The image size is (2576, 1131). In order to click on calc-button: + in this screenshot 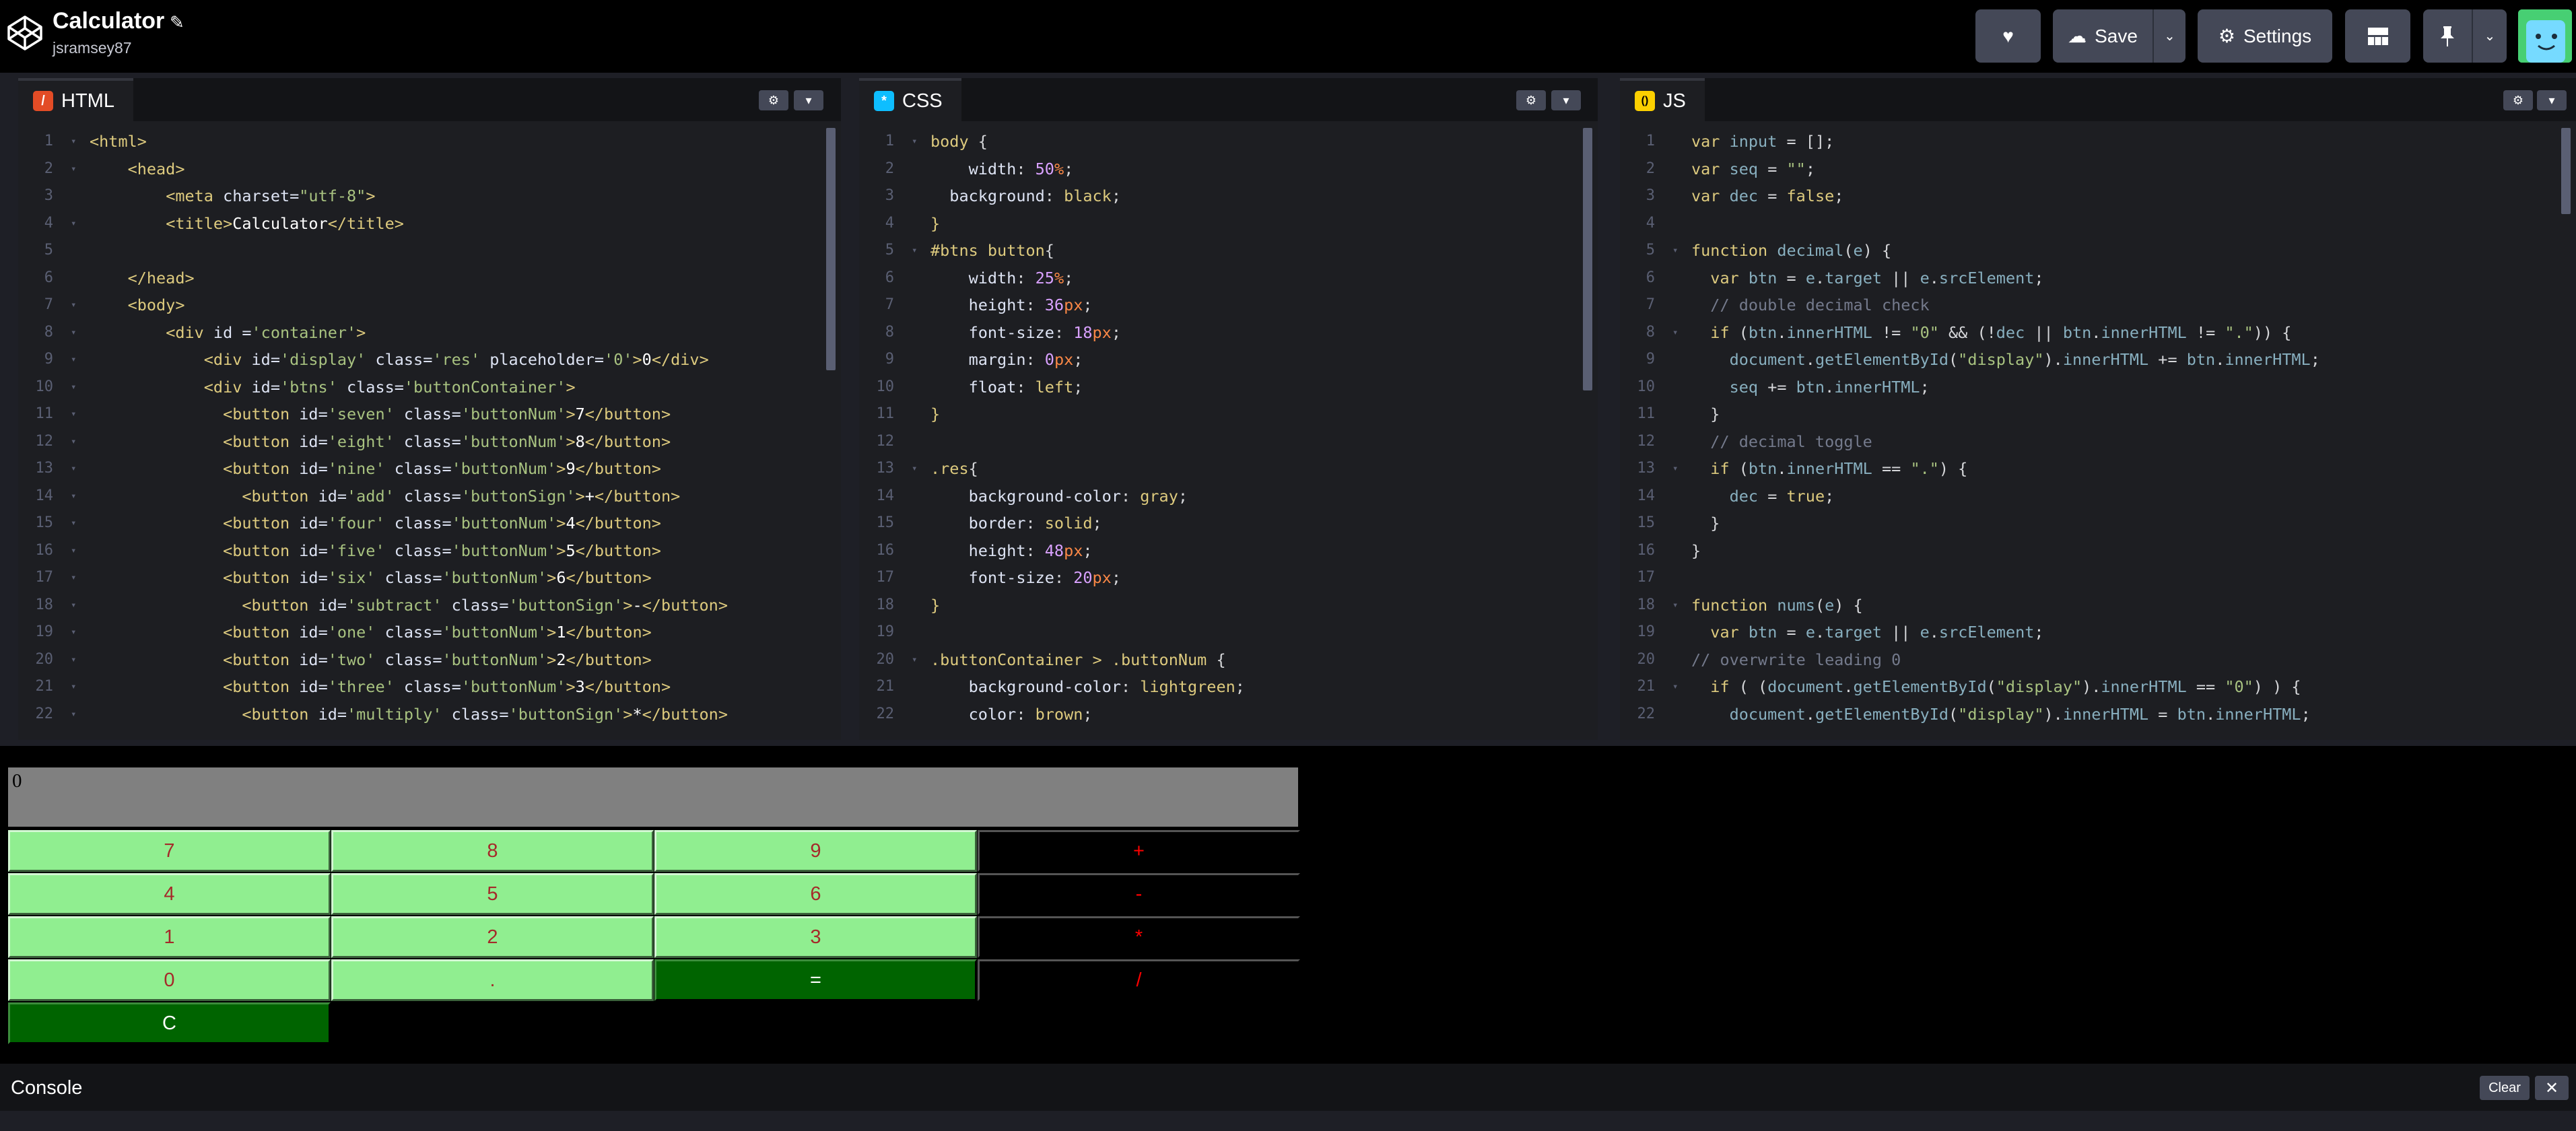, I will do `click(1139, 851)`.